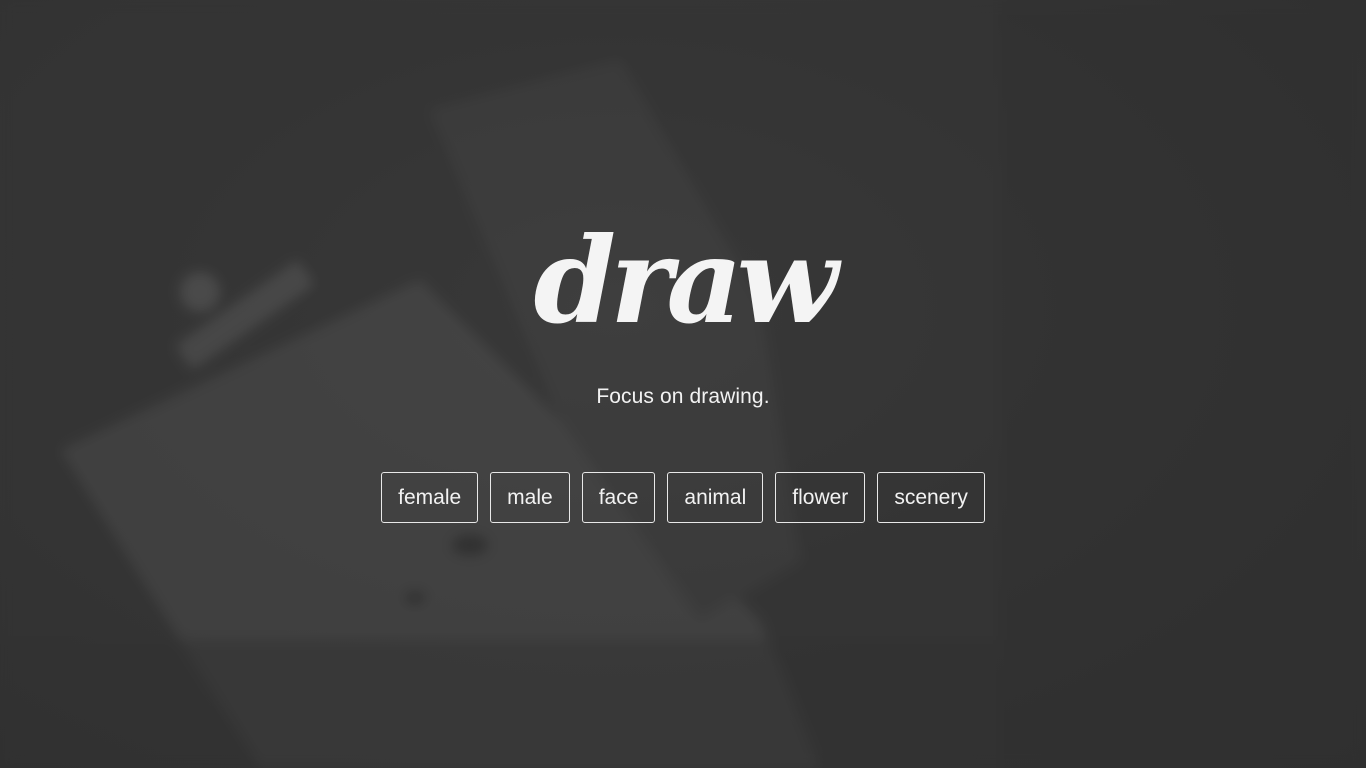 This screenshot has height=768, width=1366. What do you see at coordinates (683, 396) in the screenshot?
I see `tagline: Focus on drawing.` at bounding box center [683, 396].